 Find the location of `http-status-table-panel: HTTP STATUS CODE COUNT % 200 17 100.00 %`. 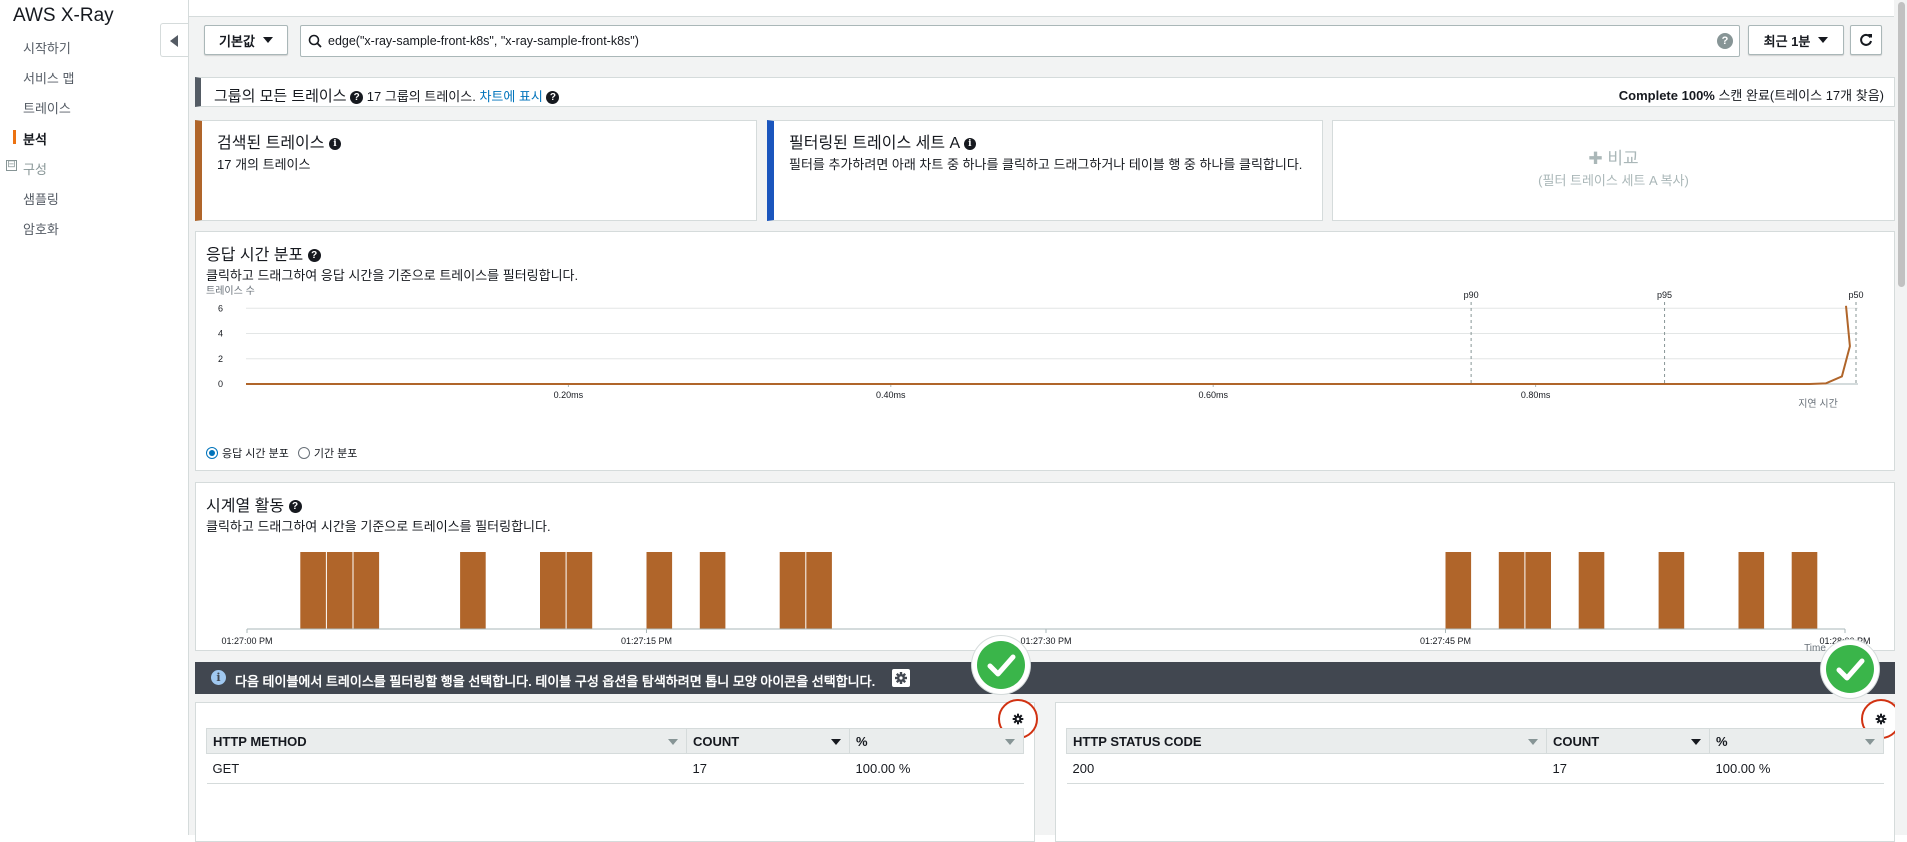

http-status-table-panel: HTTP STATUS CODE COUNT % 200 17 100.00 % is located at coordinates (1478, 770).